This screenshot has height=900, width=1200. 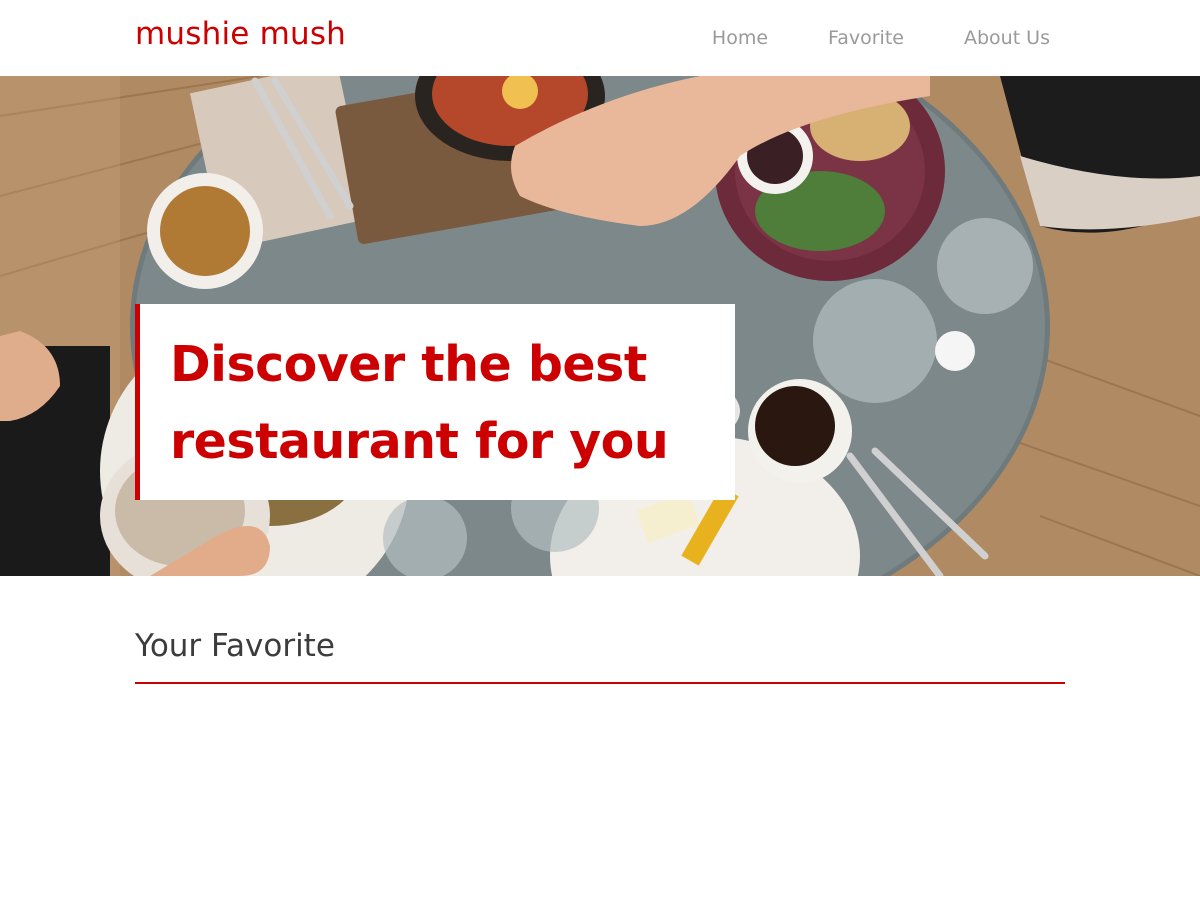 I want to click on favorite-section: Your Favorite, so click(x=600, y=656).